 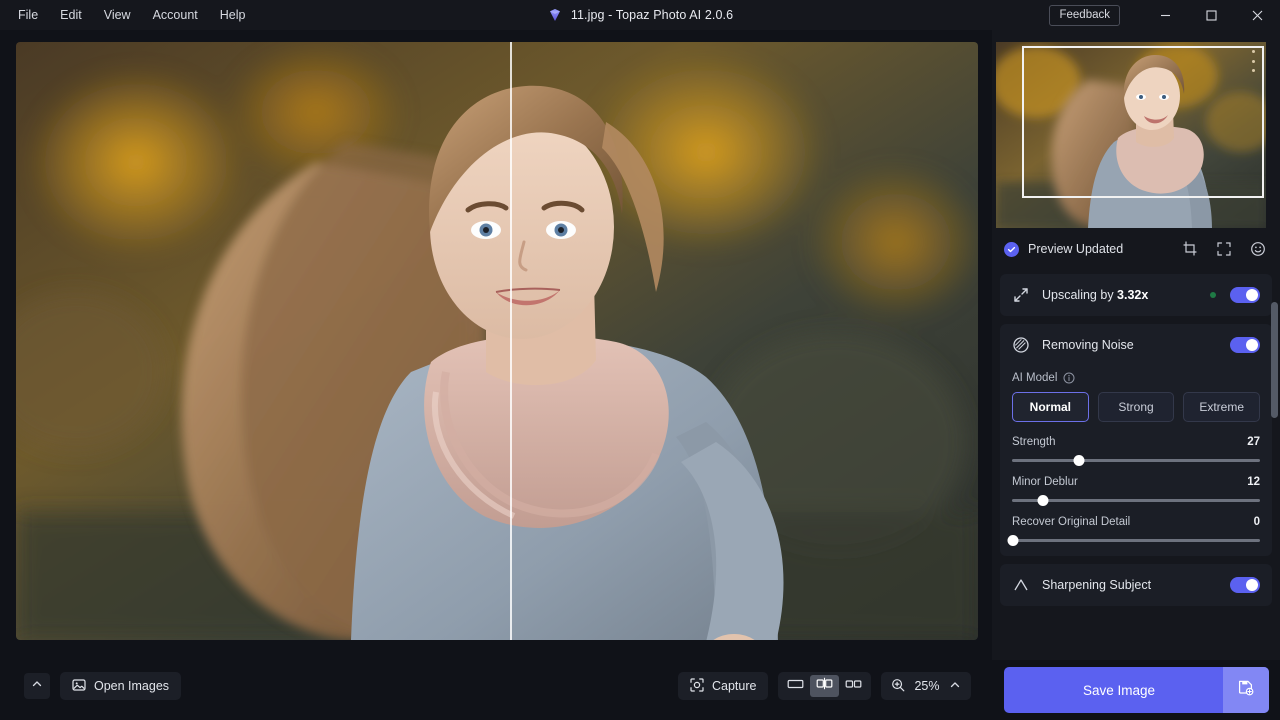 What do you see at coordinates (1274, 360) in the screenshot?
I see `panel-scrollbar-thumb` at bounding box center [1274, 360].